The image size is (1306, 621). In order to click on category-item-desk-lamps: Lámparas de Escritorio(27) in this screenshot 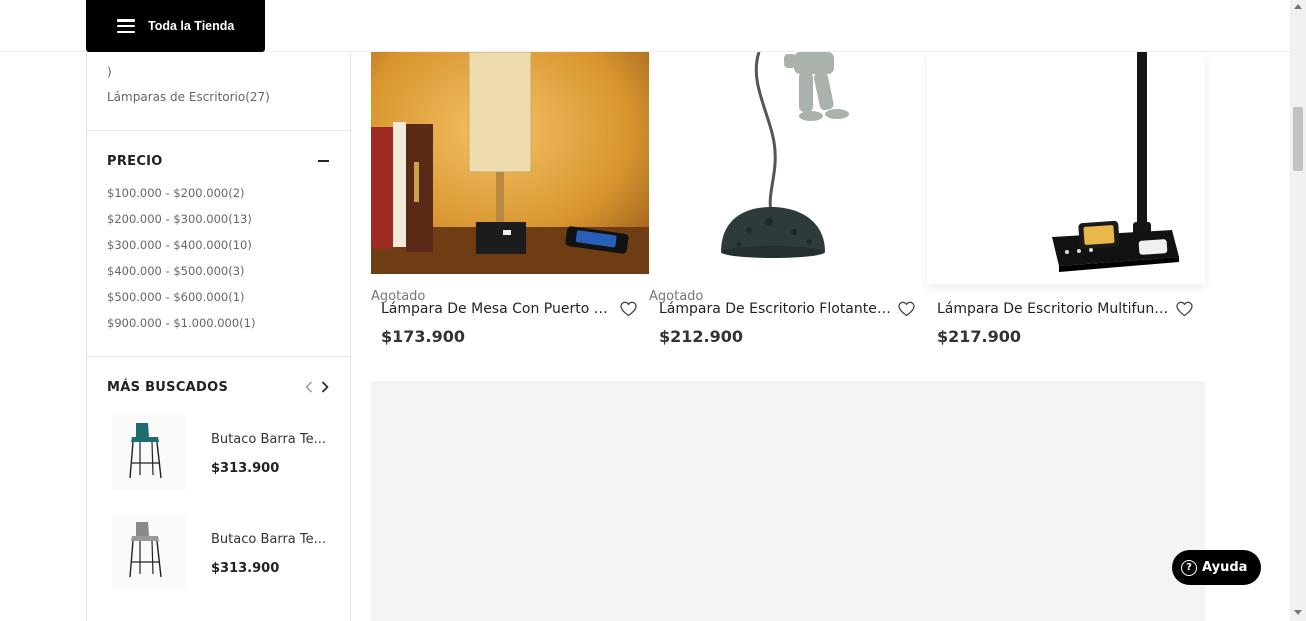, I will do `click(188, 97)`.